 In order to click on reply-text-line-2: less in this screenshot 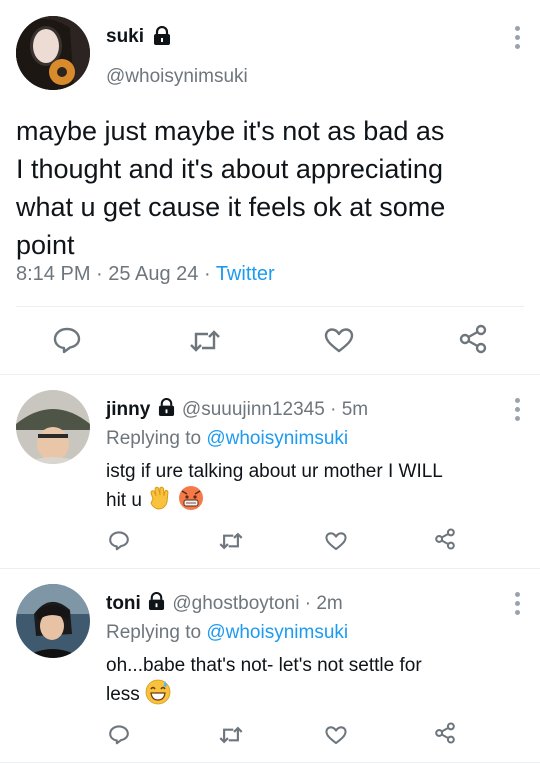, I will do `click(316, 696)`.